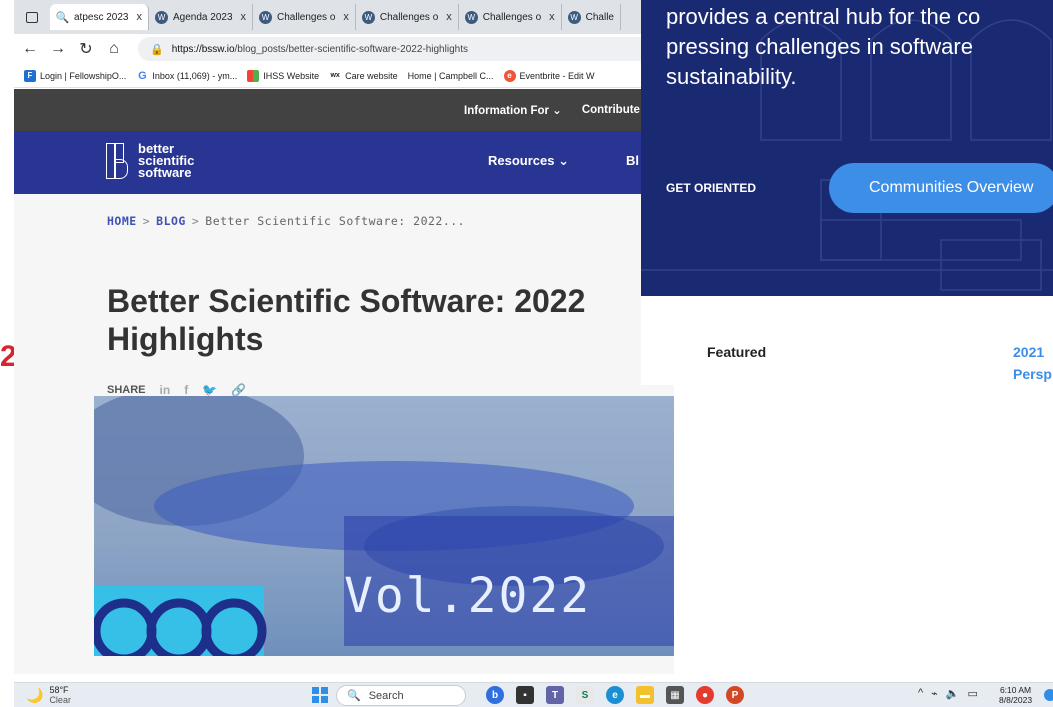 This screenshot has height=707, width=1053. I want to click on search-placeholder: Search, so click(386, 695).